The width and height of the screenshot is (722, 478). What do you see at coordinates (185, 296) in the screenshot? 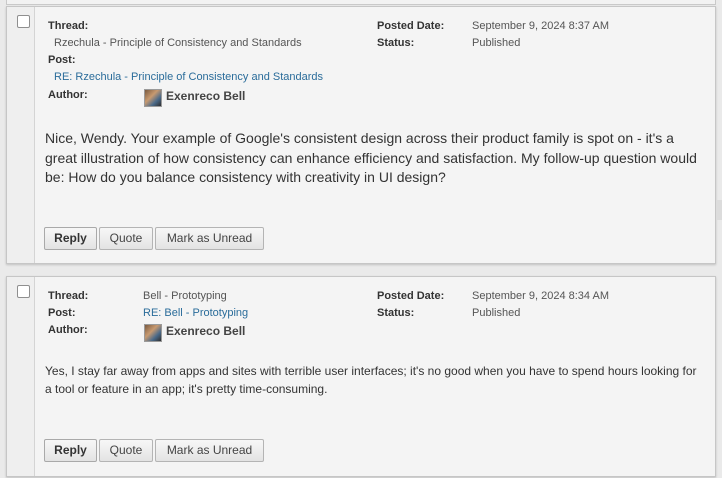
I see `thread-value: Bell - Prototyping` at bounding box center [185, 296].